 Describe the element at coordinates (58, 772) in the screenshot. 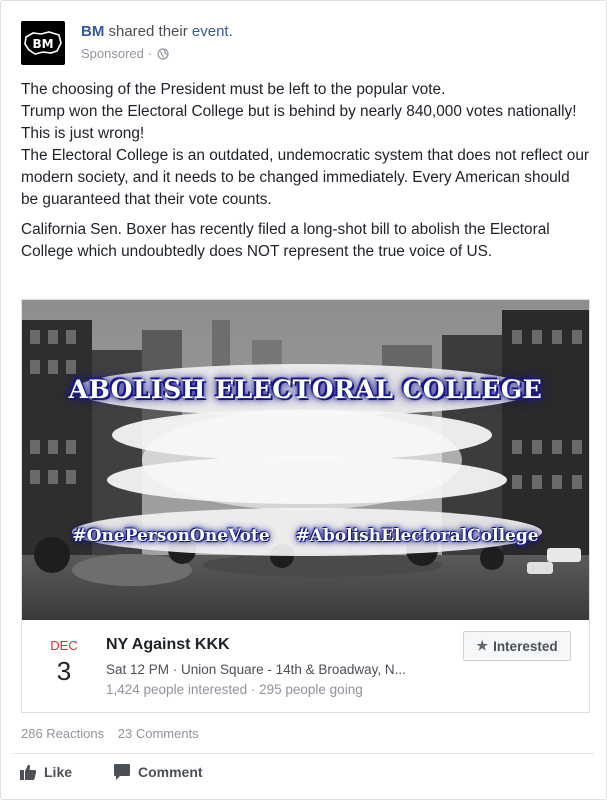

I see `like-label: Like` at that location.